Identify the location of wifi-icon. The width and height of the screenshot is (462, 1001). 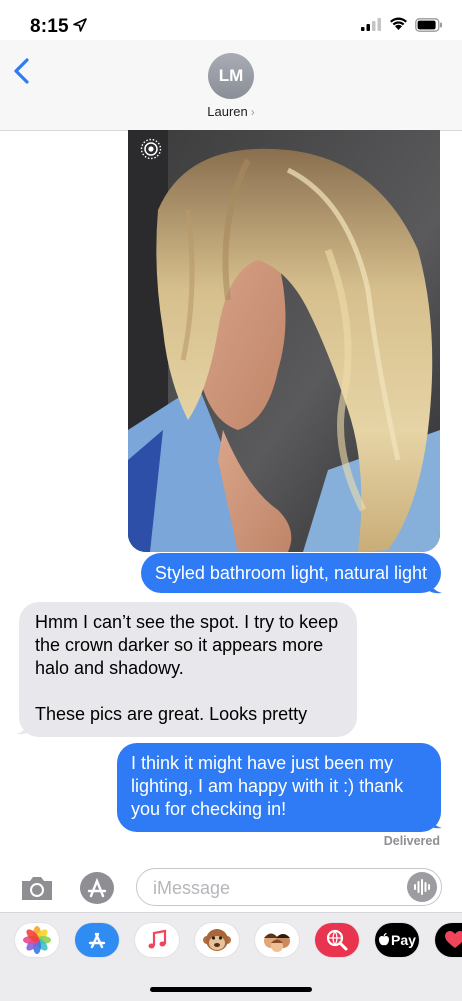
(398, 23).